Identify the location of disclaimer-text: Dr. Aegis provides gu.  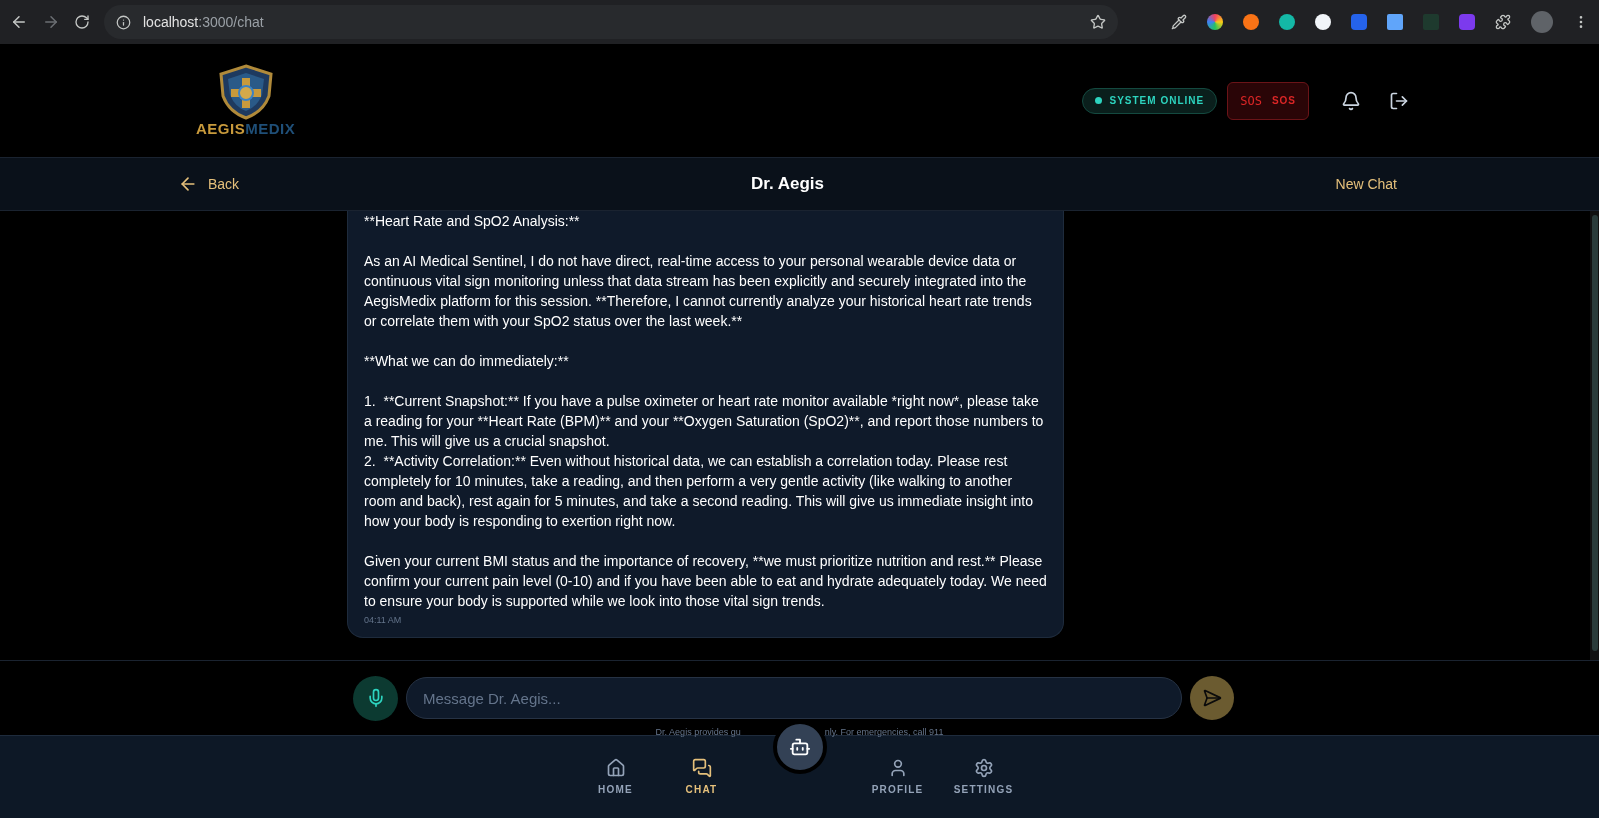
(698, 732).